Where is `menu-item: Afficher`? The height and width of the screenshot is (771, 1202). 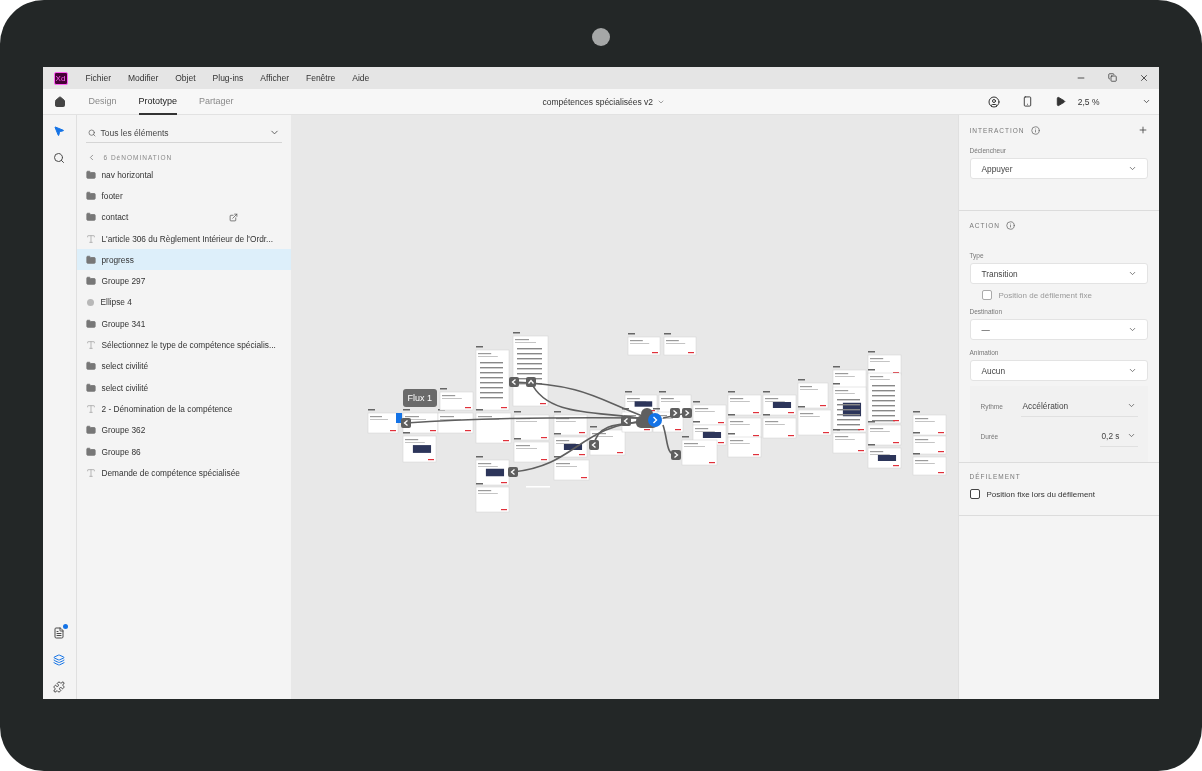
menu-item: Afficher is located at coordinates (274, 78).